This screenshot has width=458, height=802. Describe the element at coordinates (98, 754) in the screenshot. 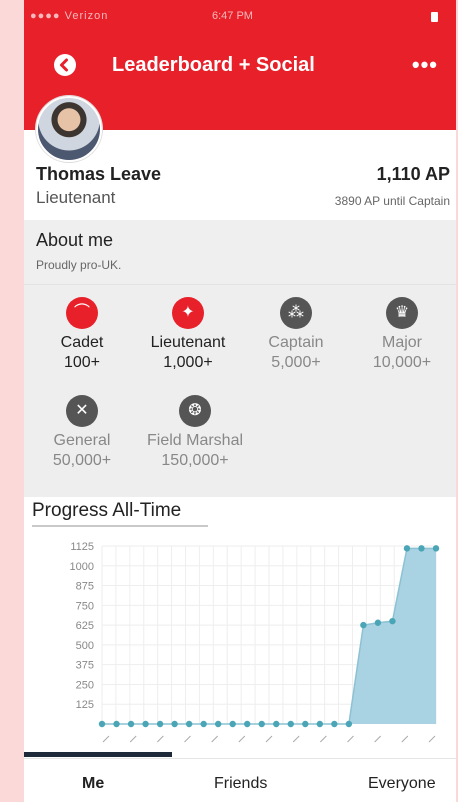

I see `active-tab-indicator` at that location.